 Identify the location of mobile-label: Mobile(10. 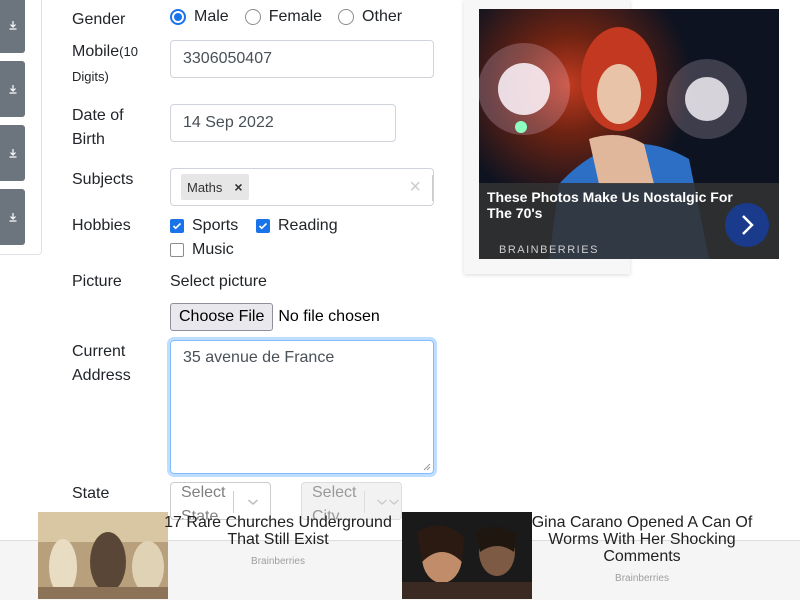
(105, 52).